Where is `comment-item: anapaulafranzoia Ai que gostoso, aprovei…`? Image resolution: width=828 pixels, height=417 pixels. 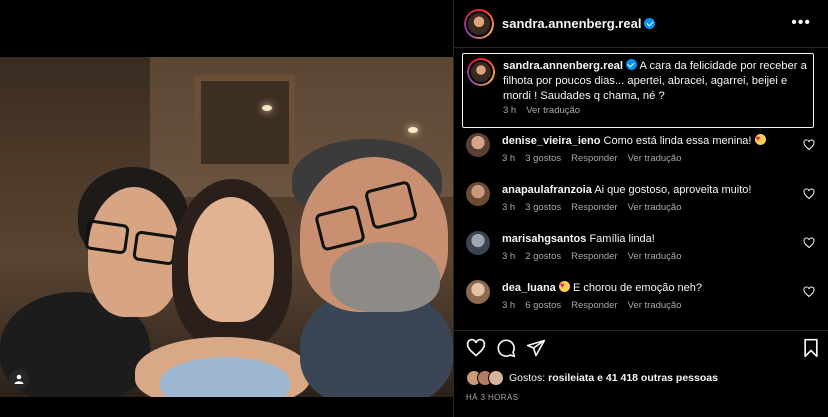 comment-item: anapaulafranzoia Ai que gostoso, aprovei… is located at coordinates (641, 204).